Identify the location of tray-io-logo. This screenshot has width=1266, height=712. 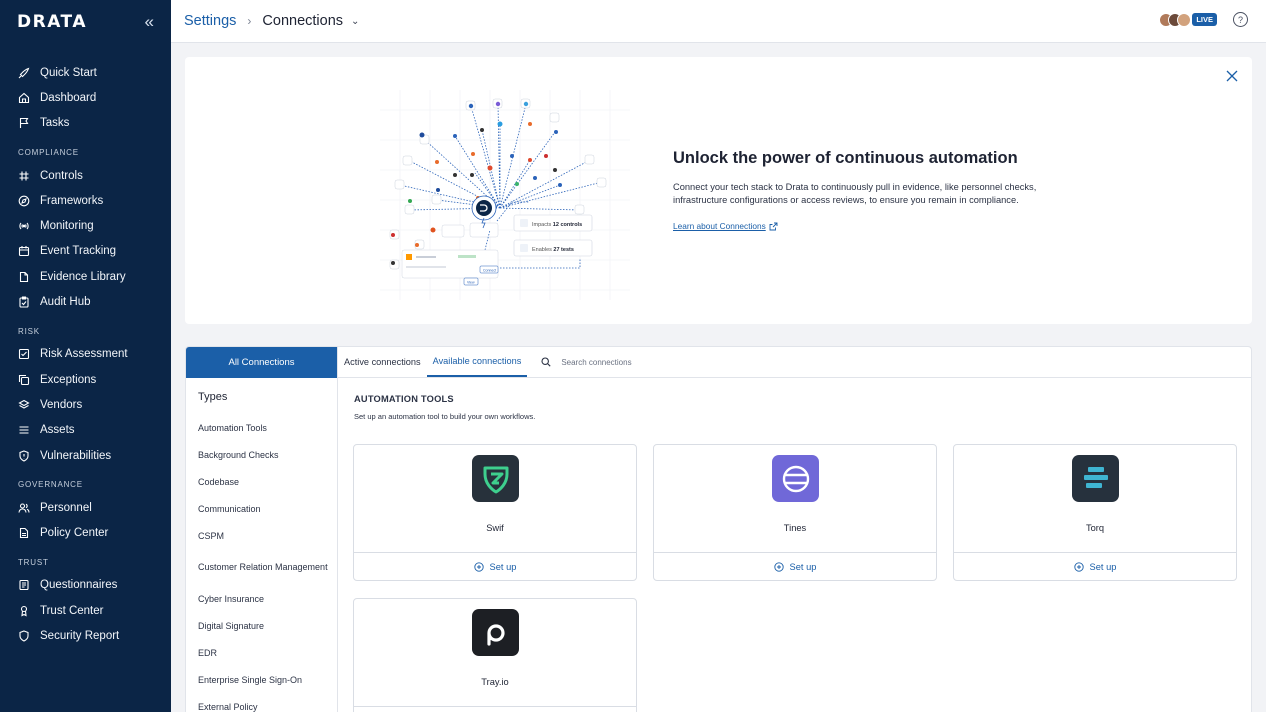
(495, 632).